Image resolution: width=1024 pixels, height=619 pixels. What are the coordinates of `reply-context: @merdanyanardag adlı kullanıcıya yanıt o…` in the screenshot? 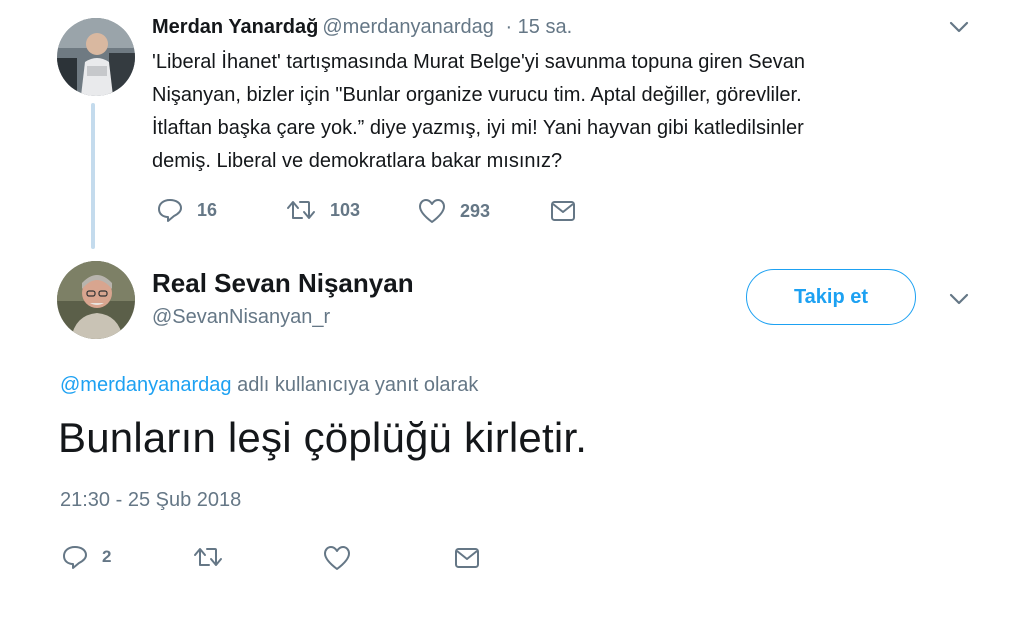 It's located at (269, 385).